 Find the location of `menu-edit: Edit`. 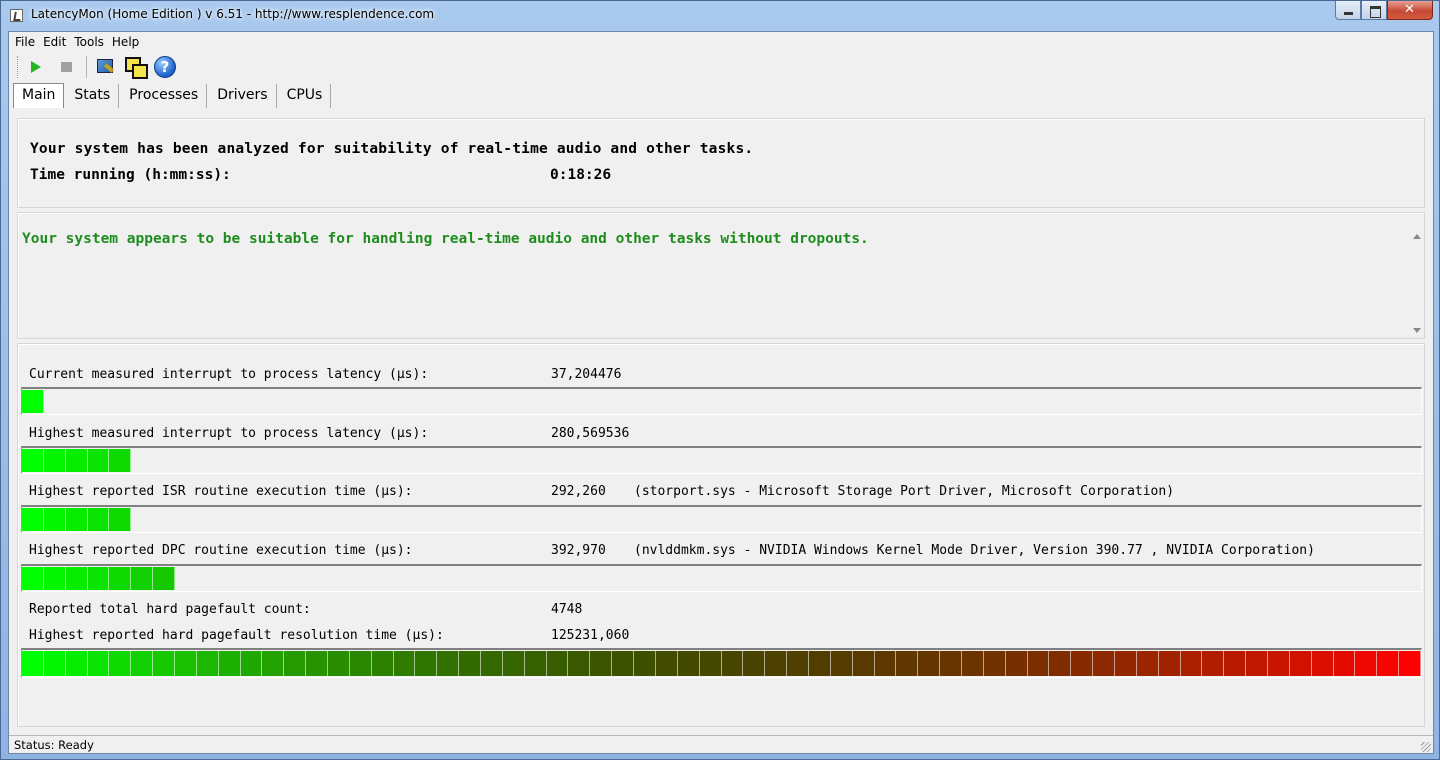

menu-edit: Edit is located at coordinates (54, 42).